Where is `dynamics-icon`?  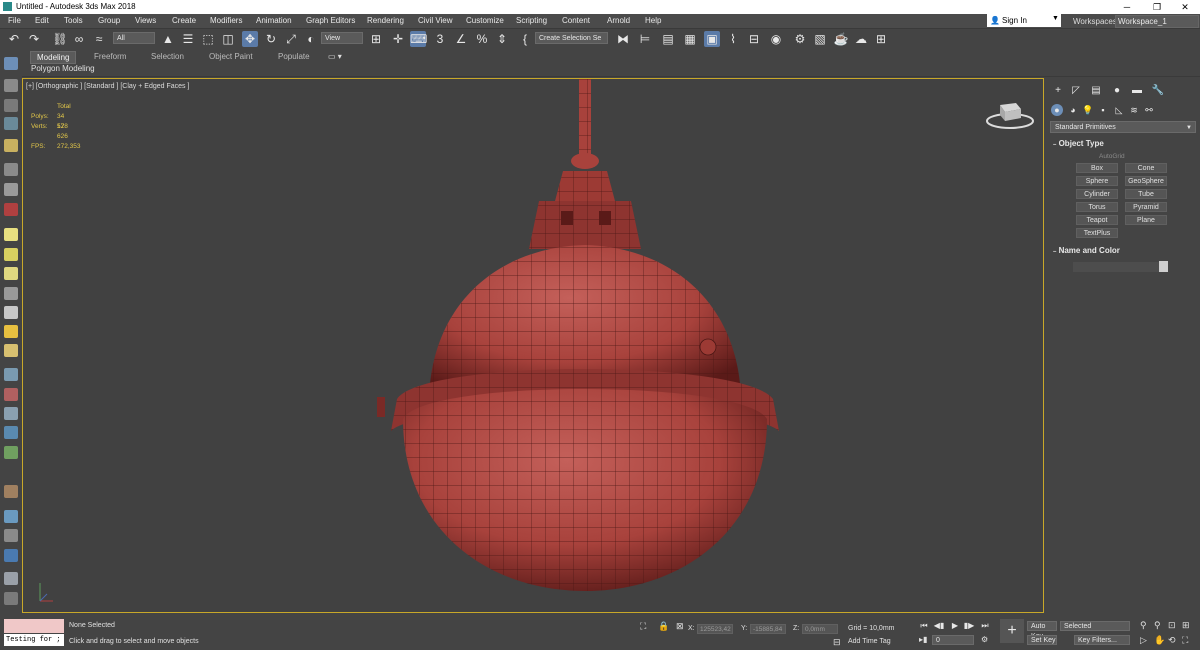
dynamics-icon is located at coordinates (11, 394).